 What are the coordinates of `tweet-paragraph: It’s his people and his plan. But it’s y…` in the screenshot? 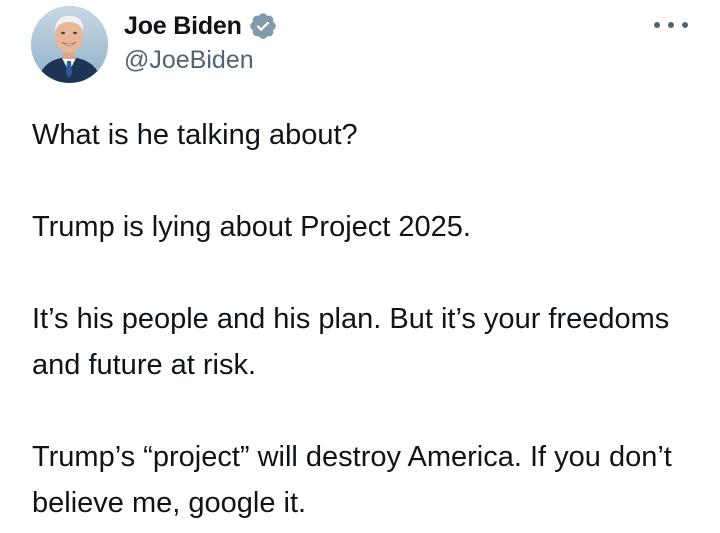 It's located at (351, 342).